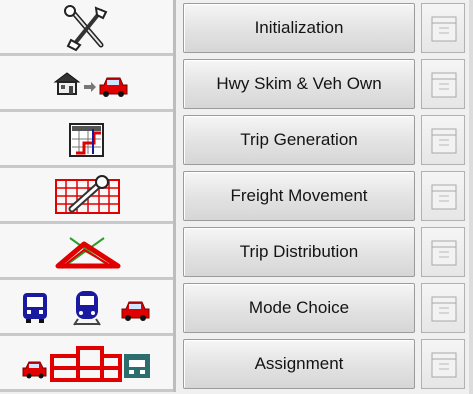 The image size is (473, 394). Describe the element at coordinates (299, 28) in the screenshot. I see `initialization-button: Initialization` at that location.